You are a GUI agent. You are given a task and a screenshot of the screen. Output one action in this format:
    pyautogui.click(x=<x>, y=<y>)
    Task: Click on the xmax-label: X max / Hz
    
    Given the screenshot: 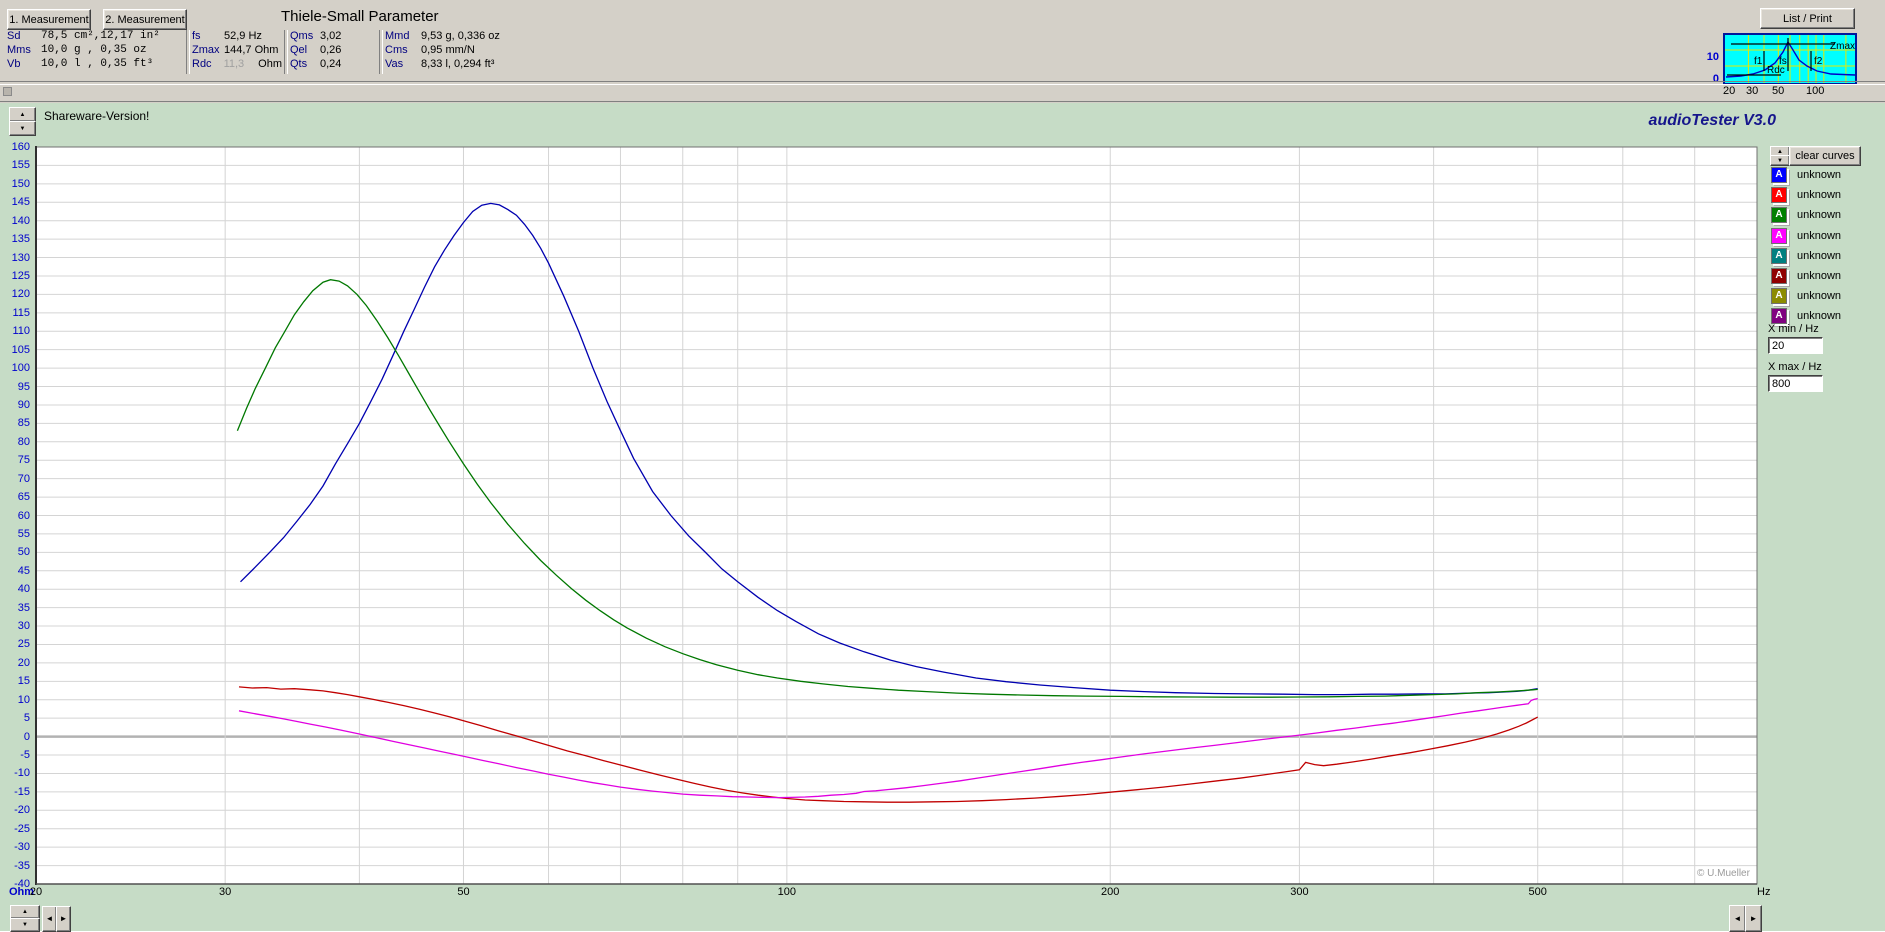 What is the action you would take?
    pyautogui.click(x=1795, y=367)
    